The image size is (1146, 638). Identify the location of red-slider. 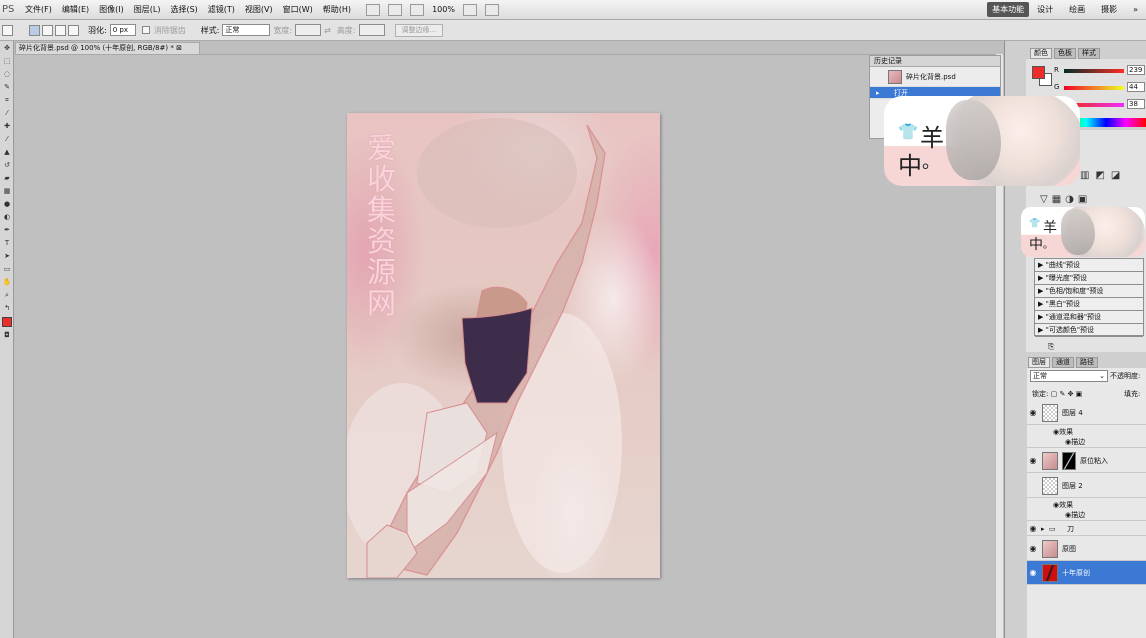
(1094, 71).